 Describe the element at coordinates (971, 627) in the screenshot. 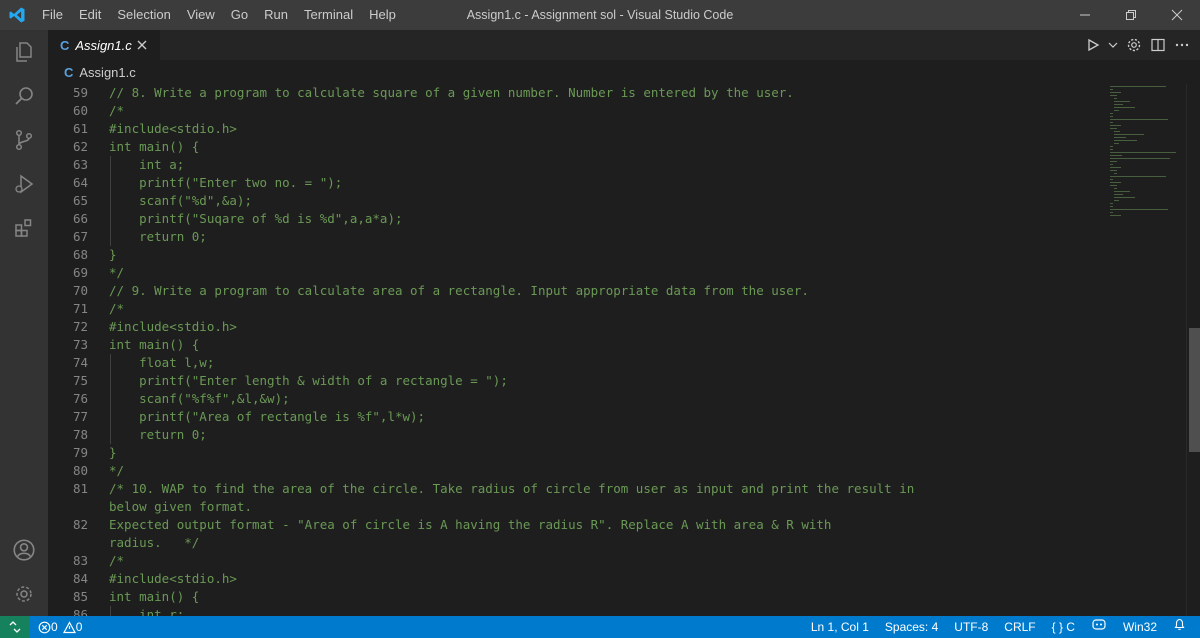

I see `encoding: UTF-8` at that location.